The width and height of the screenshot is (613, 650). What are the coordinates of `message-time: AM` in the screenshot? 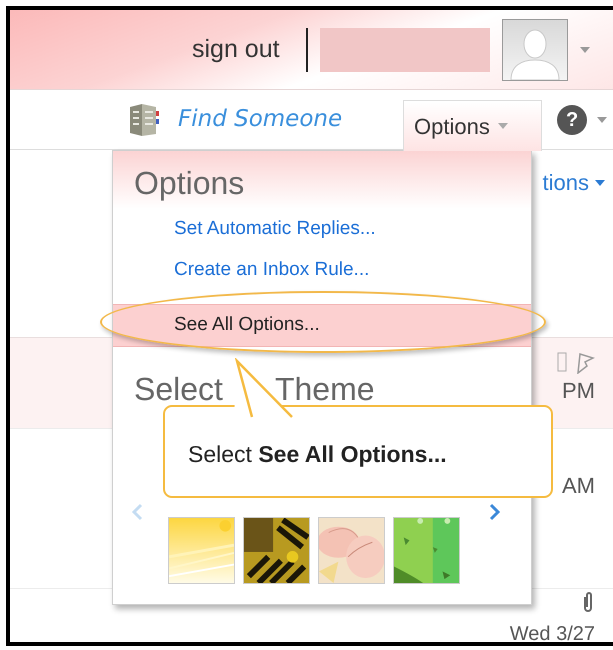 It's located at (578, 486).